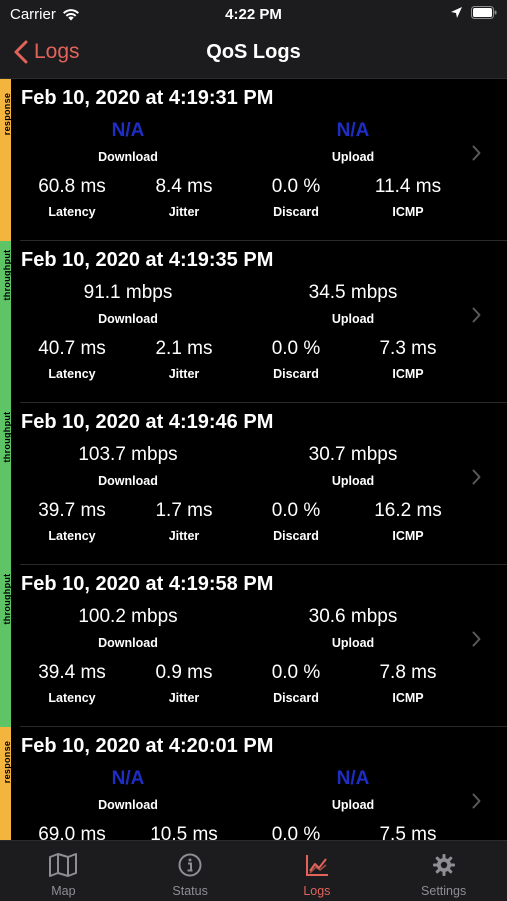 The width and height of the screenshot is (507, 901). What do you see at coordinates (484, 12) in the screenshot?
I see `battery-icon` at bounding box center [484, 12].